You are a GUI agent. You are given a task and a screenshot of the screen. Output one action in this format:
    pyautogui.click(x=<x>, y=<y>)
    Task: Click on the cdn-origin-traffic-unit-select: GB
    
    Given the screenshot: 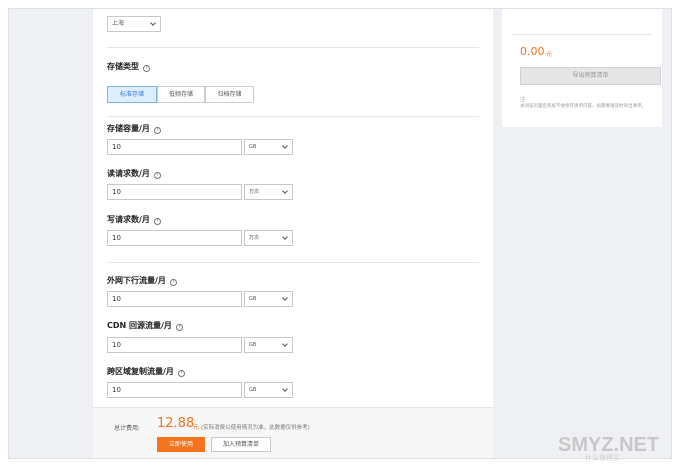 What is the action you would take?
    pyautogui.click(x=268, y=345)
    